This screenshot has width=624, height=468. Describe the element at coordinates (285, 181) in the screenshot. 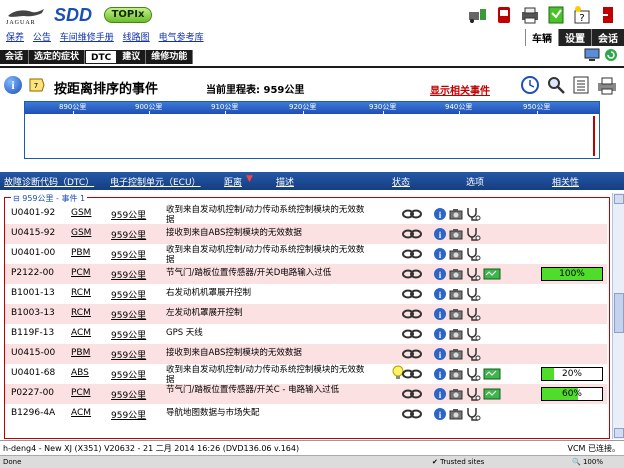

I see `col-description: 描述` at that location.